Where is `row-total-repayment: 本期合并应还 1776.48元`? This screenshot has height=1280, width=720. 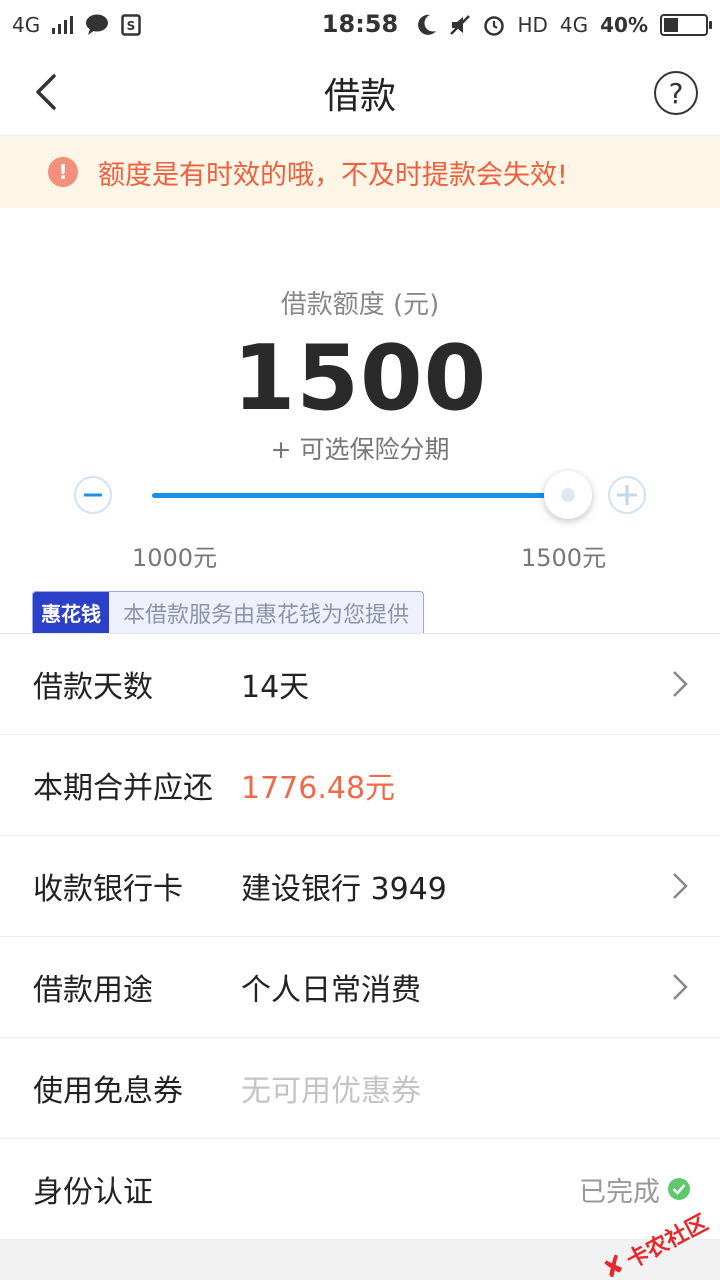 row-total-repayment: 本期合并应还 1776.48元 is located at coordinates (360, 785).